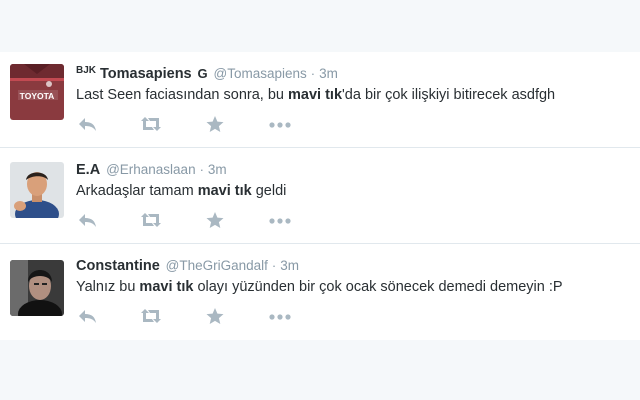 The image size is (640, 400). Describe the element at coordinates (217, 265) in the screenshot. I see `username: @TheGriGandalf` at that location.